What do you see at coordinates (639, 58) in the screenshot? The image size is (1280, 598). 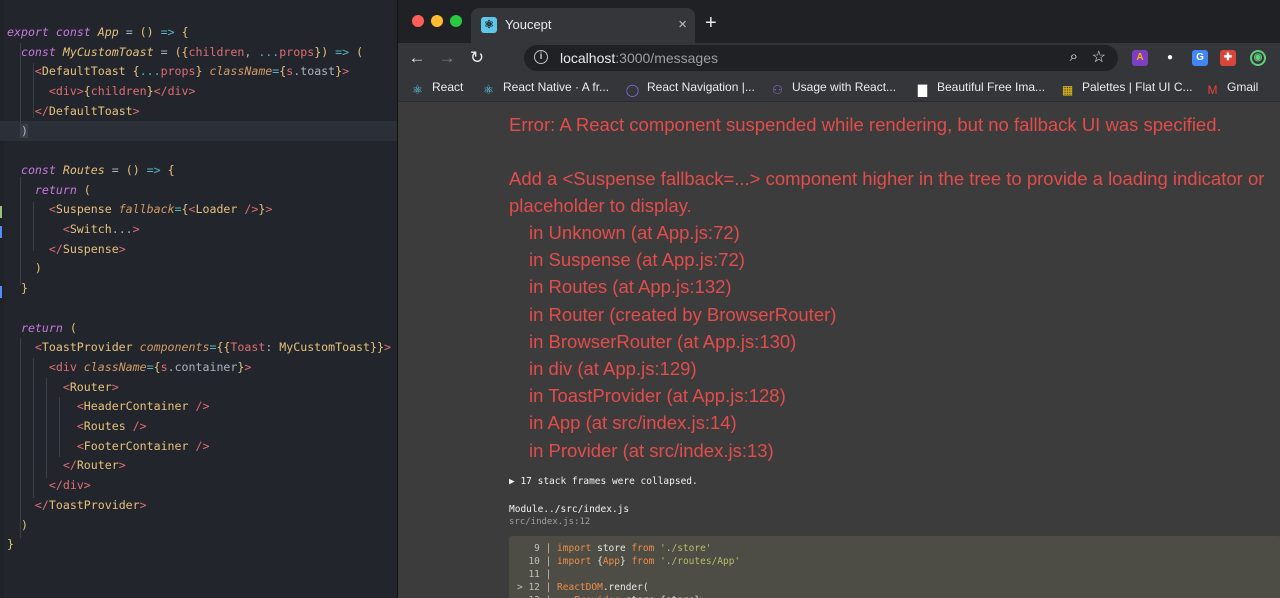 I see `url-text: localhost:3000/messages` at bounding box center [639, 58].